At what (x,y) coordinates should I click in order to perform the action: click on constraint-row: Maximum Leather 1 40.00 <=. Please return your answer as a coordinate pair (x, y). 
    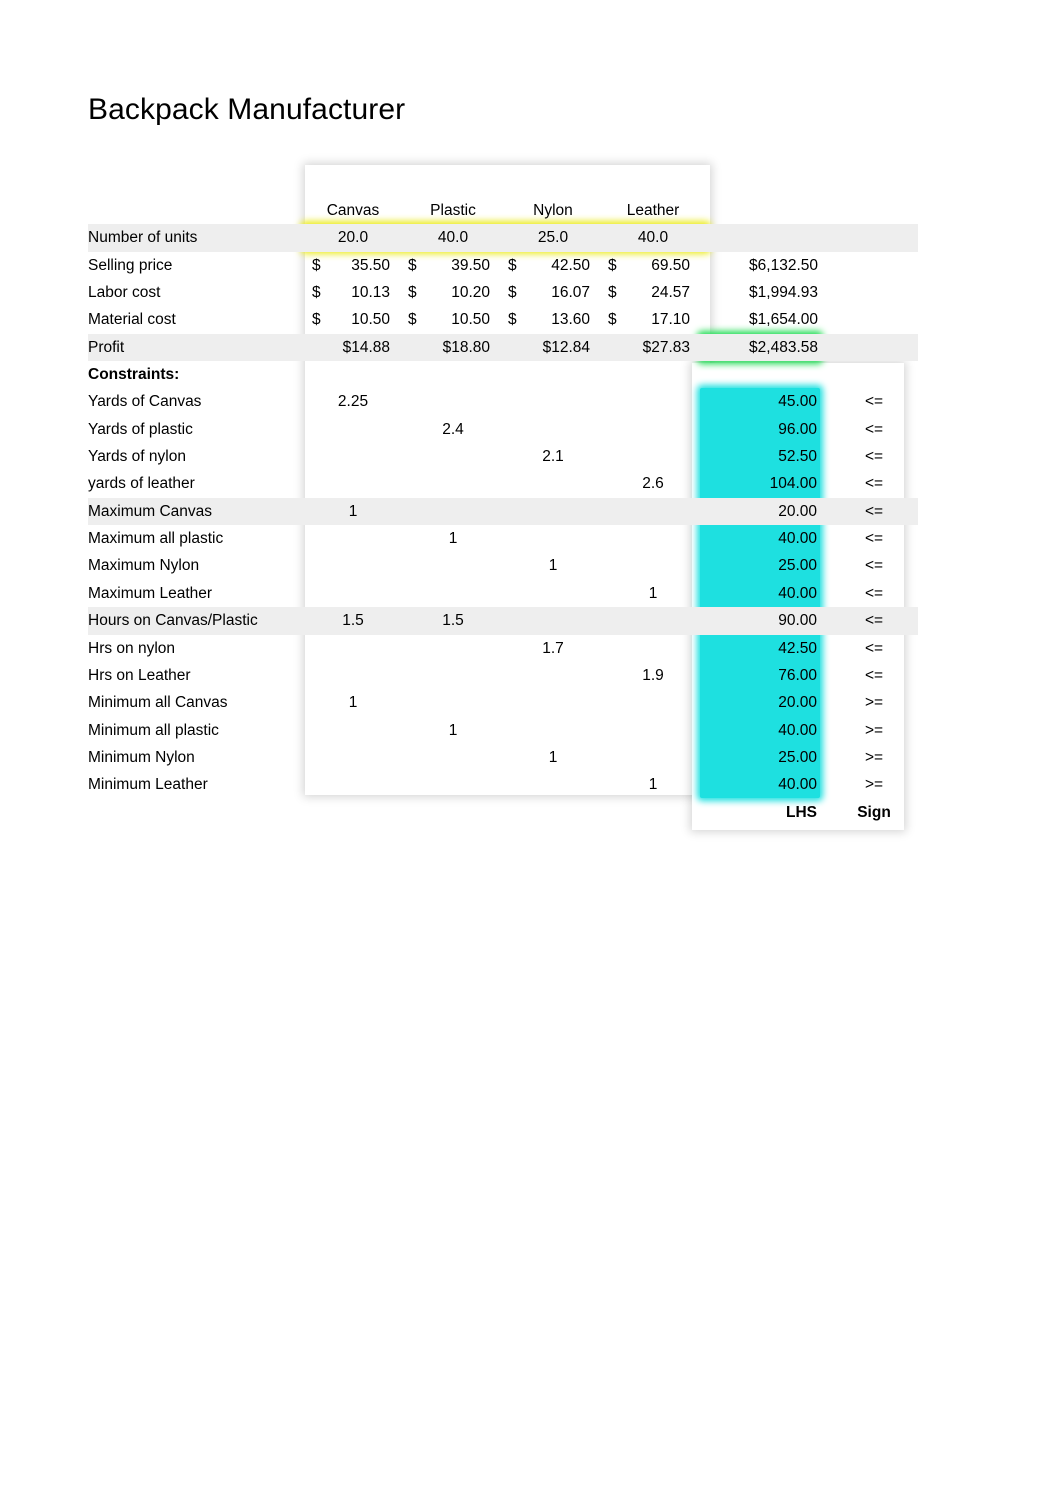
    Looking at the image, I should click on (503, 593).